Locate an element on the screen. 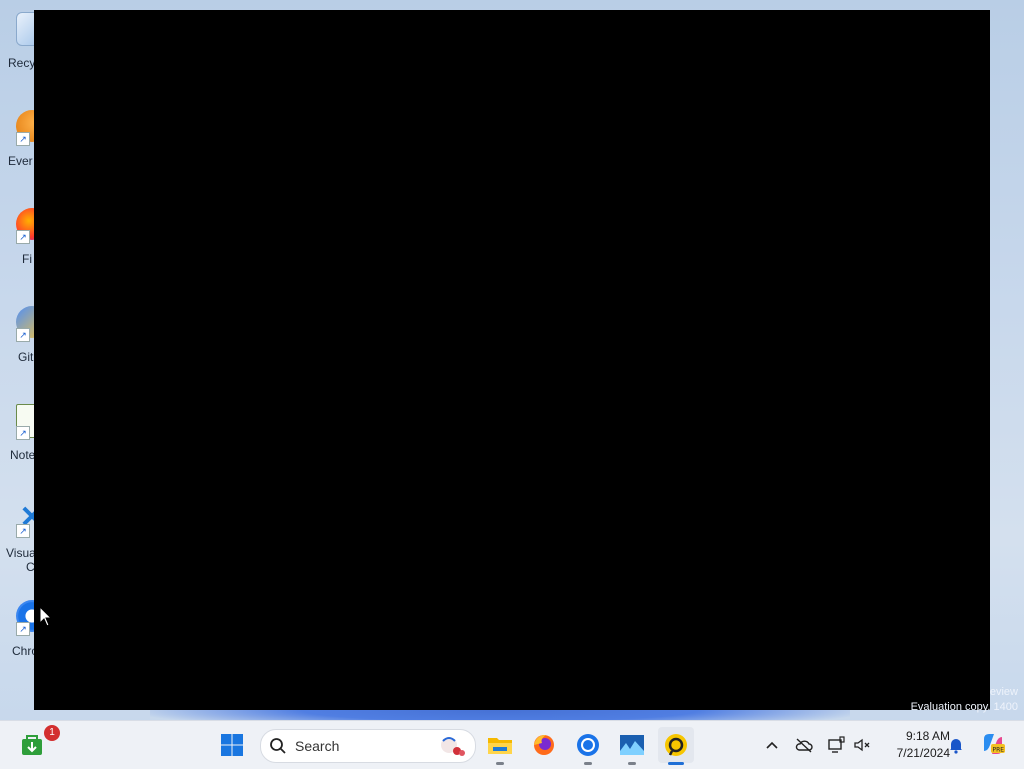  bell-icon is located at coordinates (956, 746).